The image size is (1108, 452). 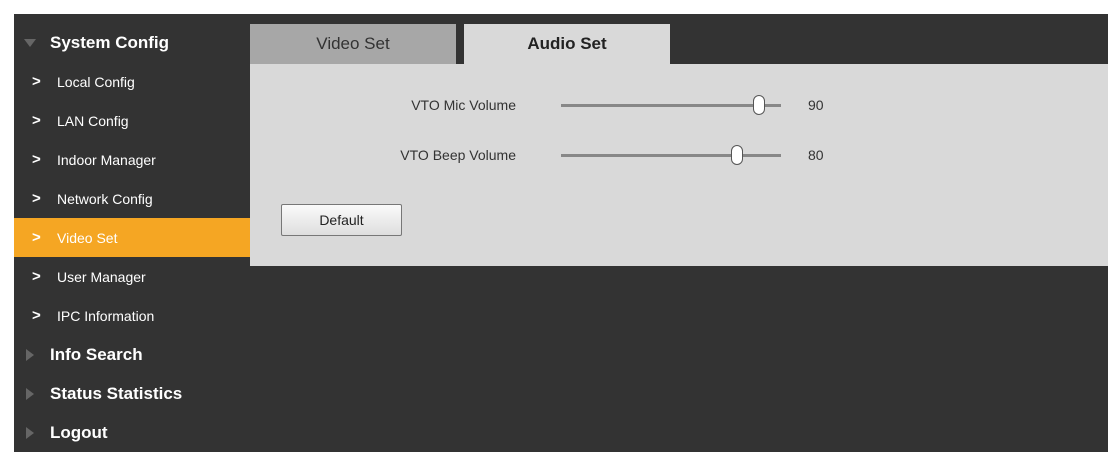 I want to click on sidebar-item-label: Indoor Manager, so click(x=106, y=159).